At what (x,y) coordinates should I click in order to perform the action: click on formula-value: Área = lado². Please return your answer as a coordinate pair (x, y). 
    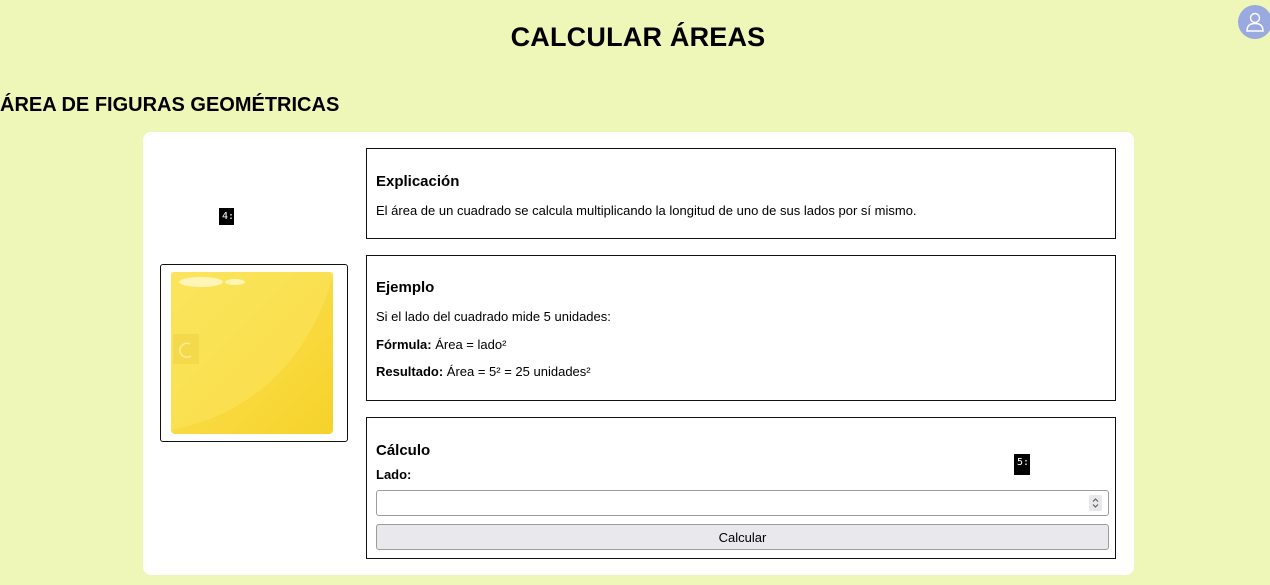
    Looking at the image, I should click on (469, 344).